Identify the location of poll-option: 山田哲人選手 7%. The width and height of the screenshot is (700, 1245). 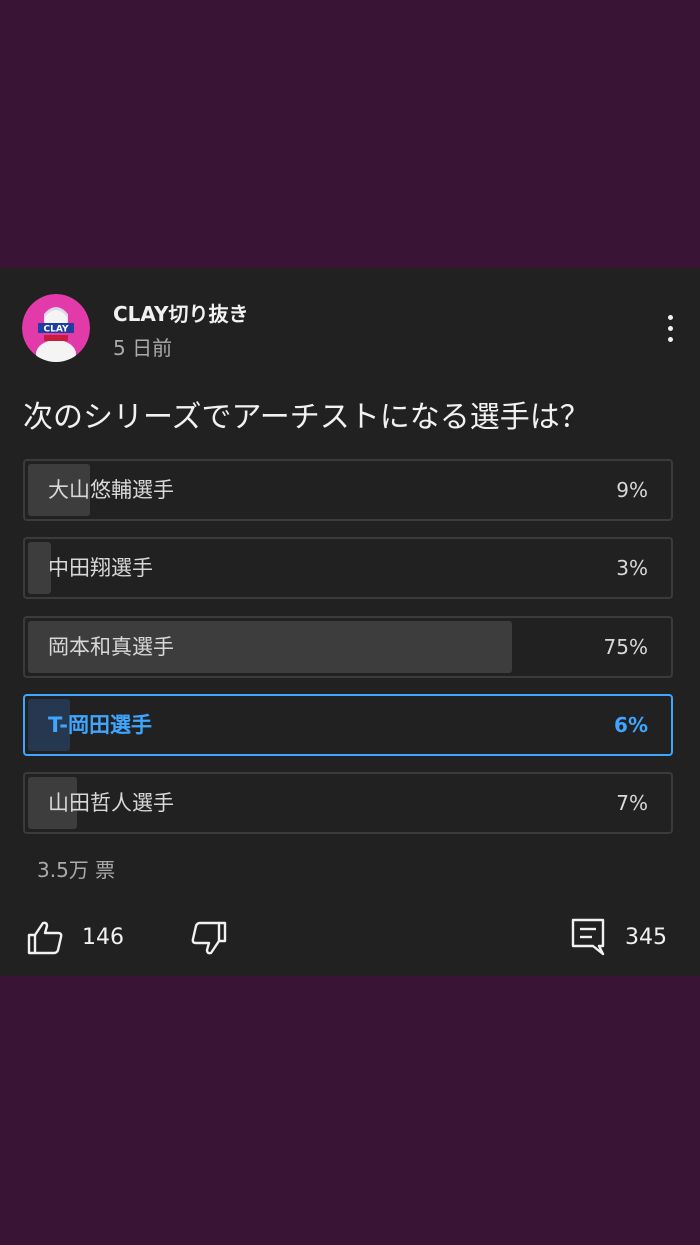
(348, 803).